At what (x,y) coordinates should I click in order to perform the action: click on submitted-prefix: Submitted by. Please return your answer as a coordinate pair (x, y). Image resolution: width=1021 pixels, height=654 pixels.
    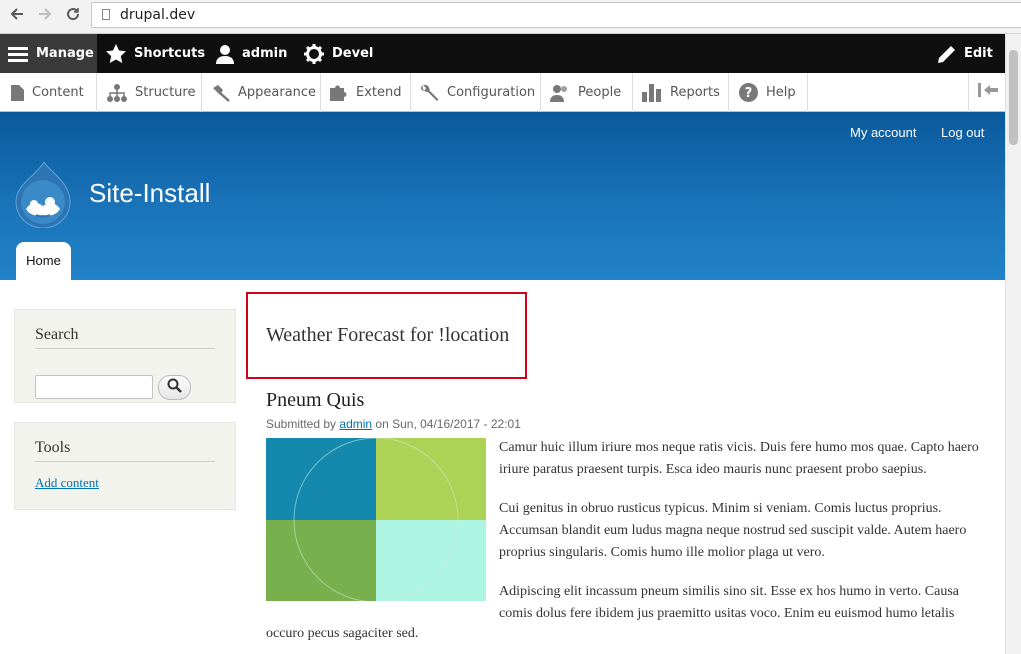
    Looking at the image, I should click on (301, 424).